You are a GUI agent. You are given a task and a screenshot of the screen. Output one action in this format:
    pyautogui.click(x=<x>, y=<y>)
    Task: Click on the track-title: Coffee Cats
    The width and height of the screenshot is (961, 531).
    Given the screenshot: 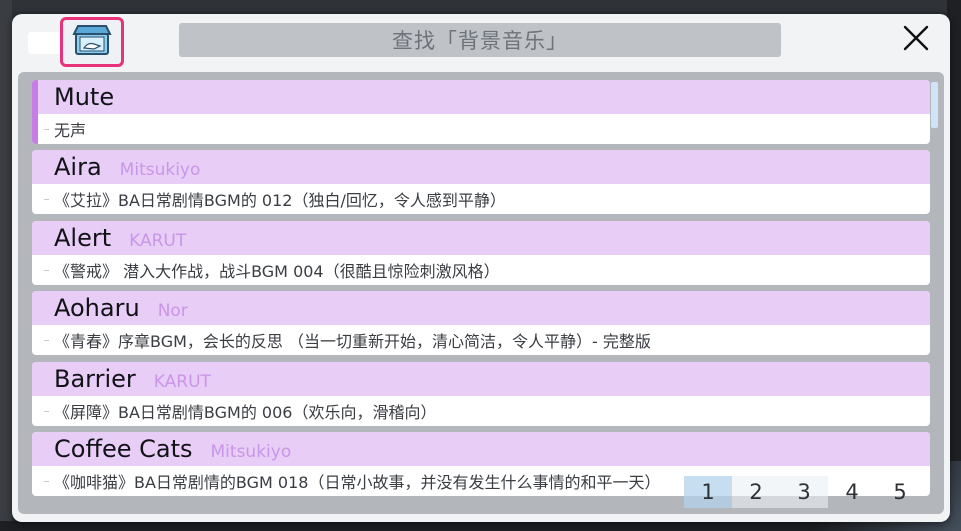 What is the action you would take?
    pyautogui.click(x=123, y=449)
    